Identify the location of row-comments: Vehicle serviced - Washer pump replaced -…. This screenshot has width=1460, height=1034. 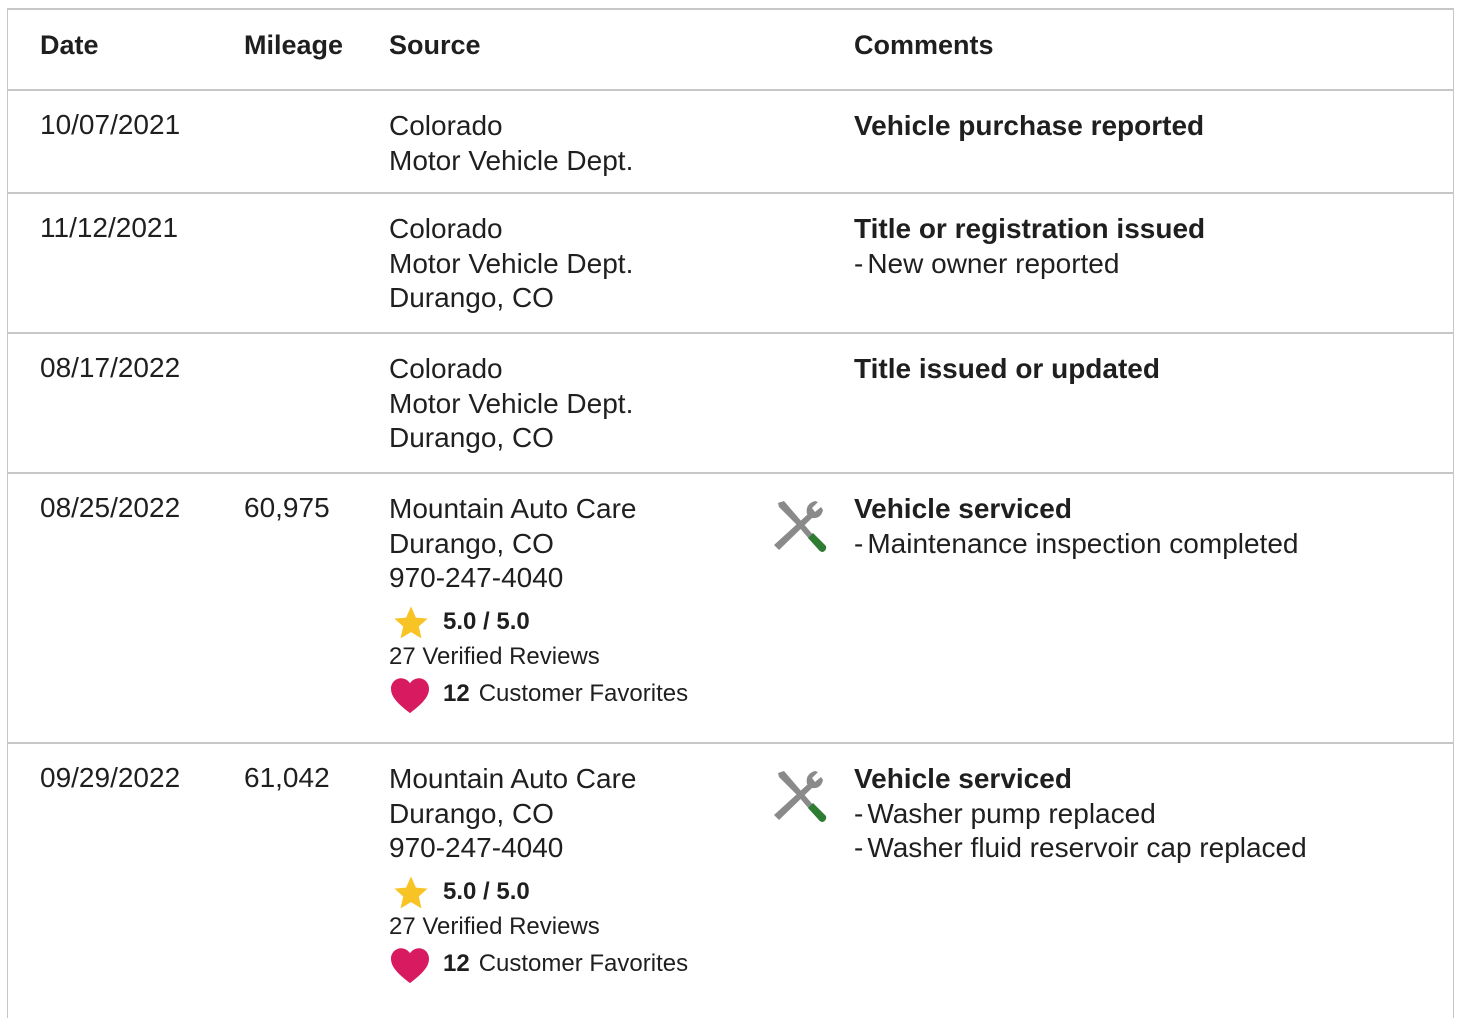
(1080, 814).